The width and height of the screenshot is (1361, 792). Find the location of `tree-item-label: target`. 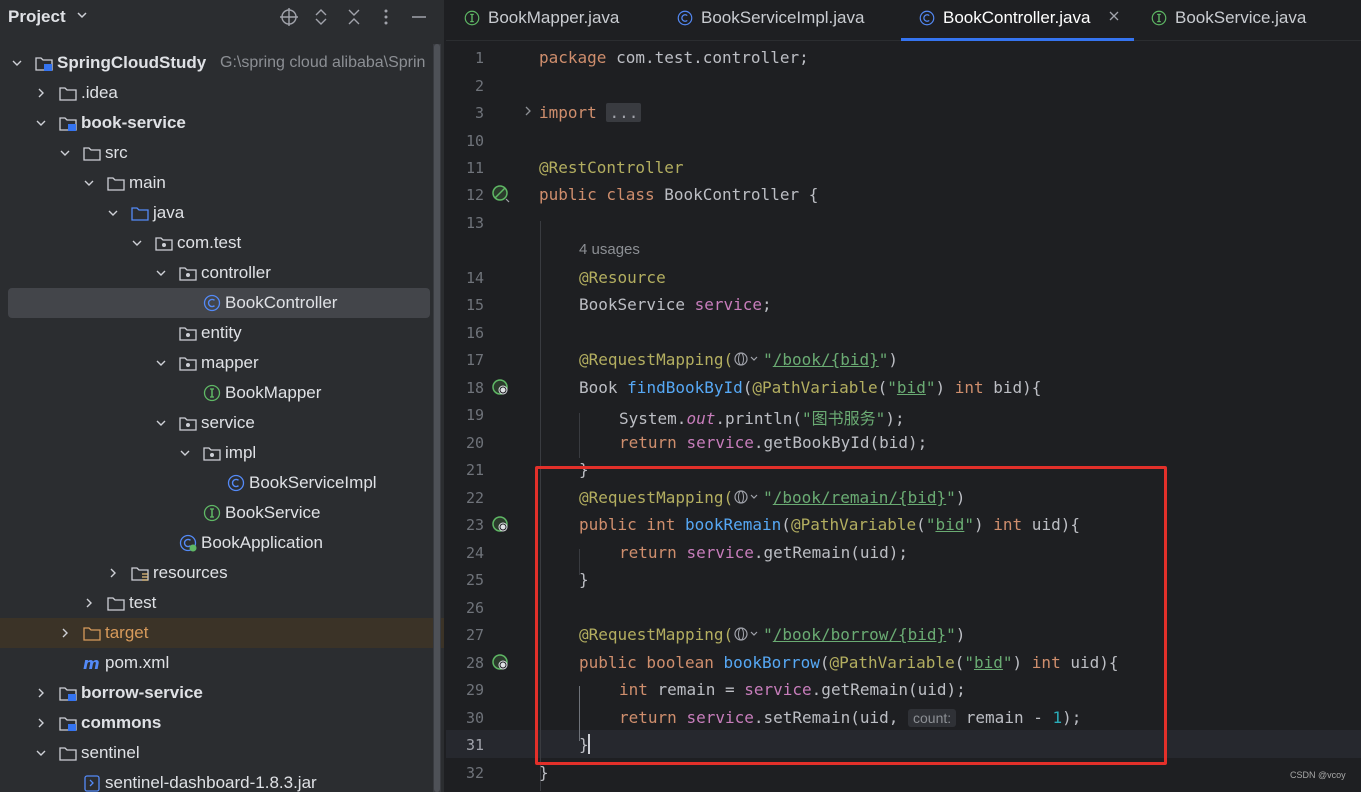

tree-item-label: target is located at coordinates (127, 632).